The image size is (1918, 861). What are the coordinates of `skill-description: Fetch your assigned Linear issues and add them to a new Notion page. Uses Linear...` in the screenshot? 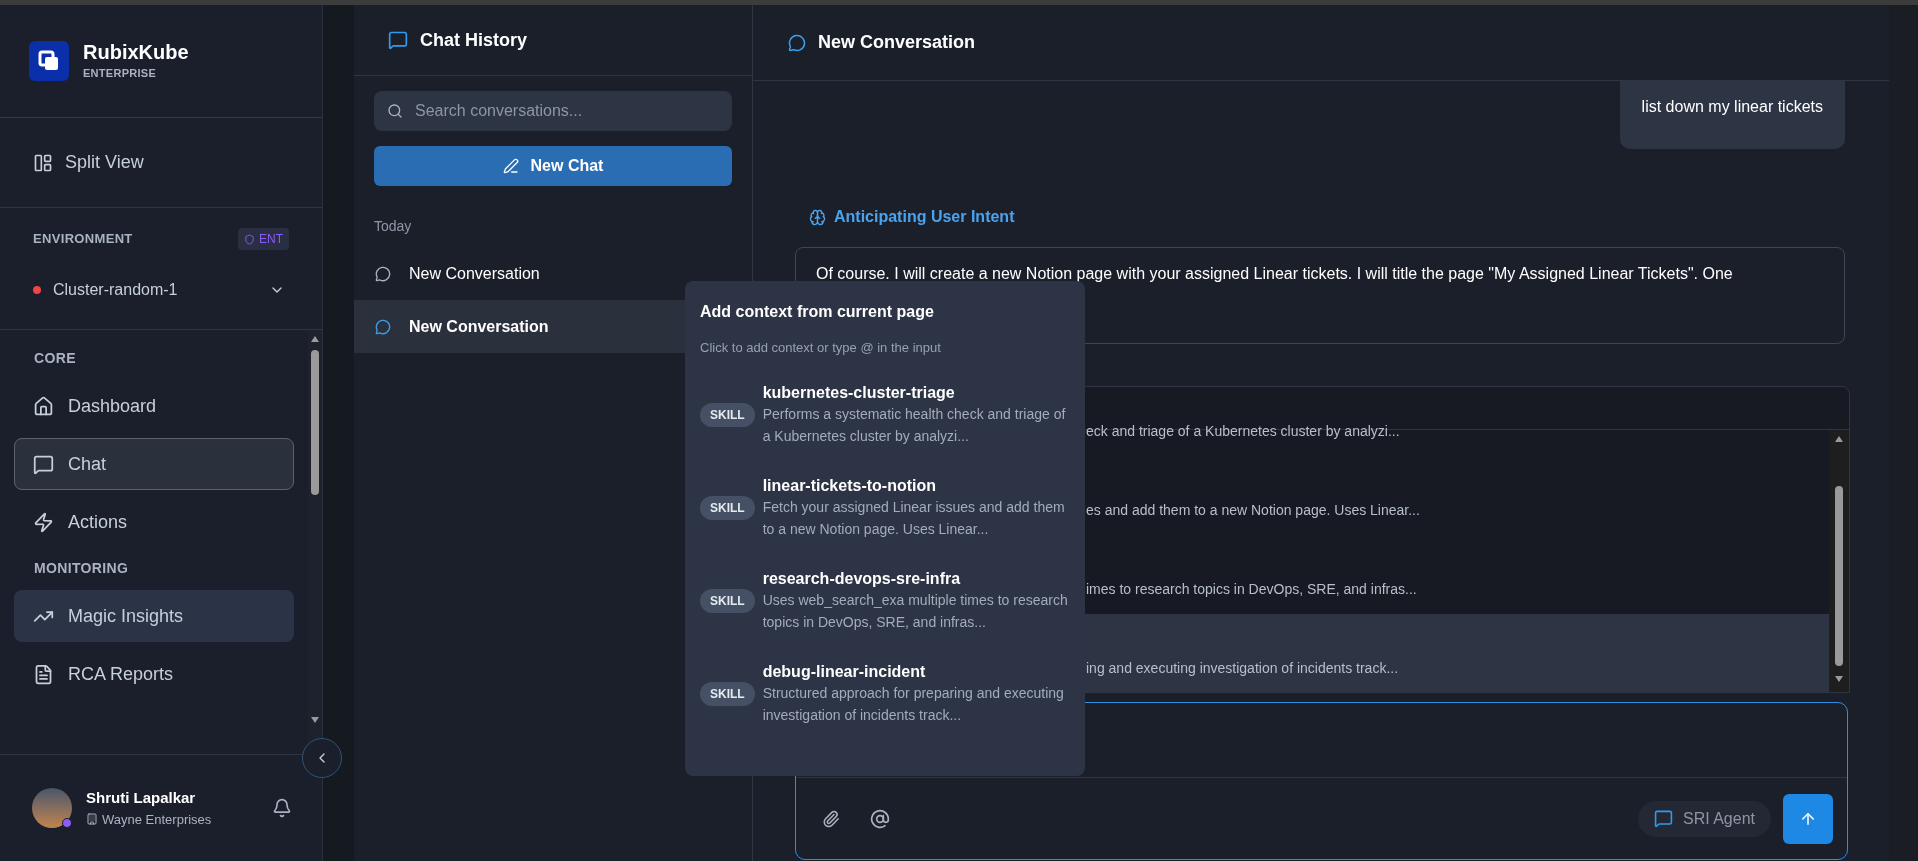 It's located at (914, 518).